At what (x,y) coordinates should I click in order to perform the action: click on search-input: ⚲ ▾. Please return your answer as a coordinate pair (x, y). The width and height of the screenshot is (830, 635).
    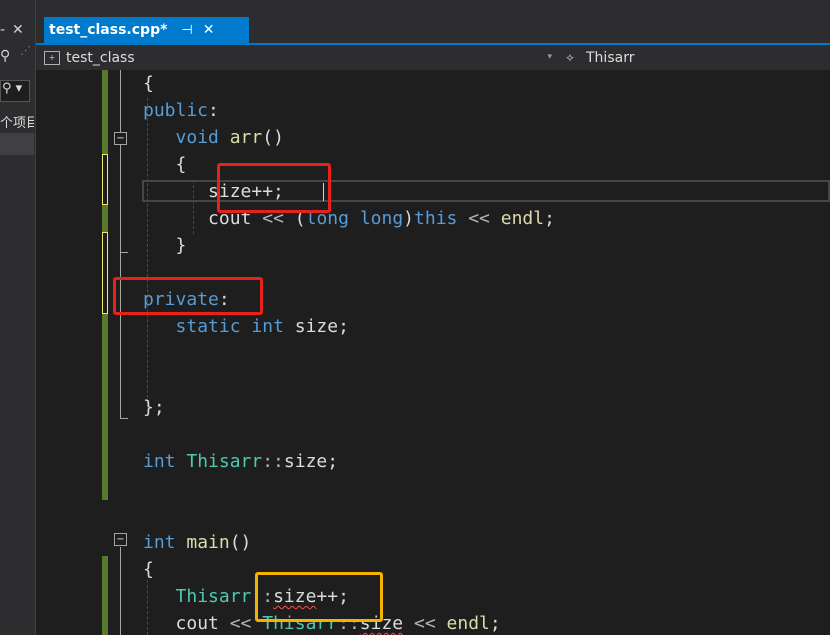
    Looking at the image, I should click on (15, 91).